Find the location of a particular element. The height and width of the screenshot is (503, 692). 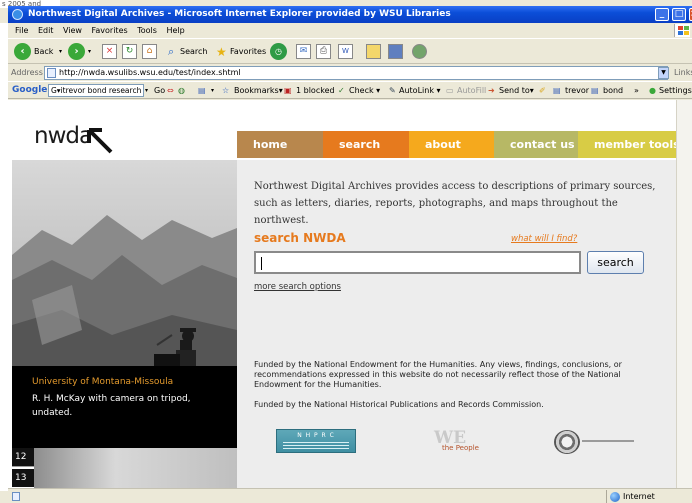

page-icon is located at coordinates (51, 73).